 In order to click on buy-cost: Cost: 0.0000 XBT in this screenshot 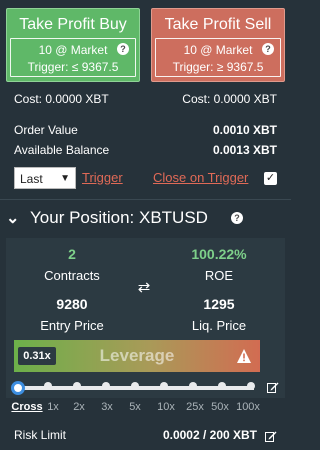, I will do `click(61, 99)`.